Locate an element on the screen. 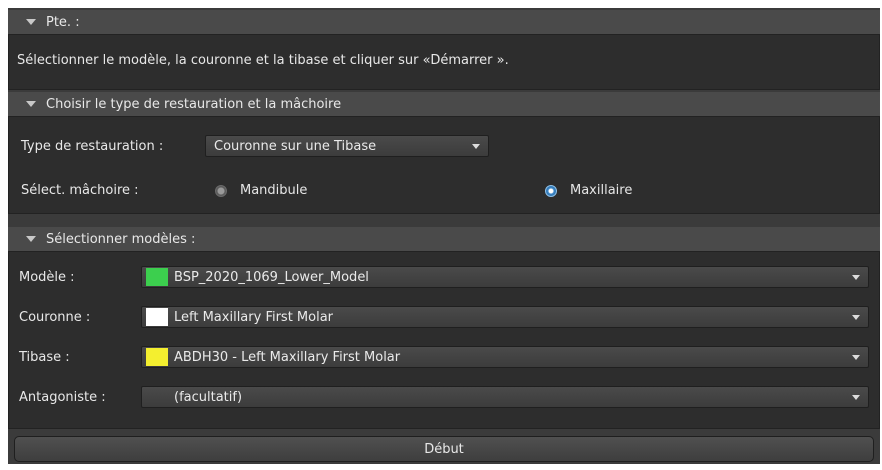 The width and height of the screenshot is (882, 470). tibase-label: Tibase : is located at coordinates (44, 357).